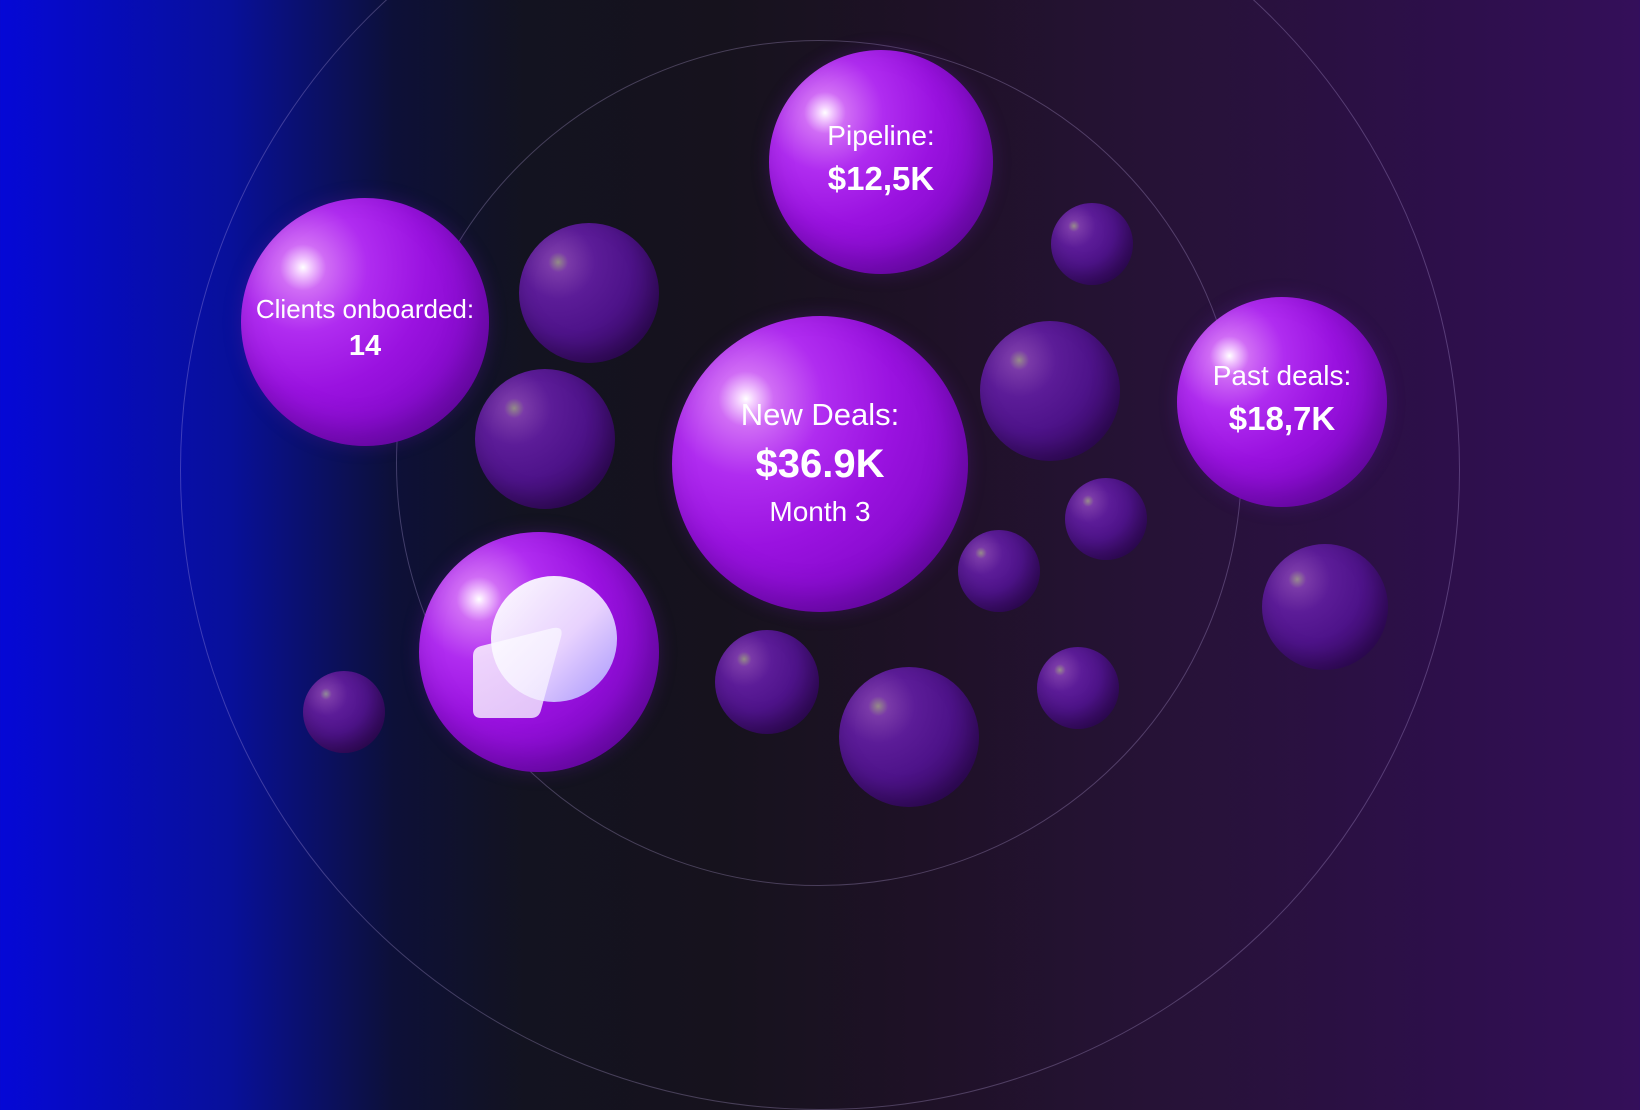  I want to click on clients-onboarded-value: 14, so click(365, 346).